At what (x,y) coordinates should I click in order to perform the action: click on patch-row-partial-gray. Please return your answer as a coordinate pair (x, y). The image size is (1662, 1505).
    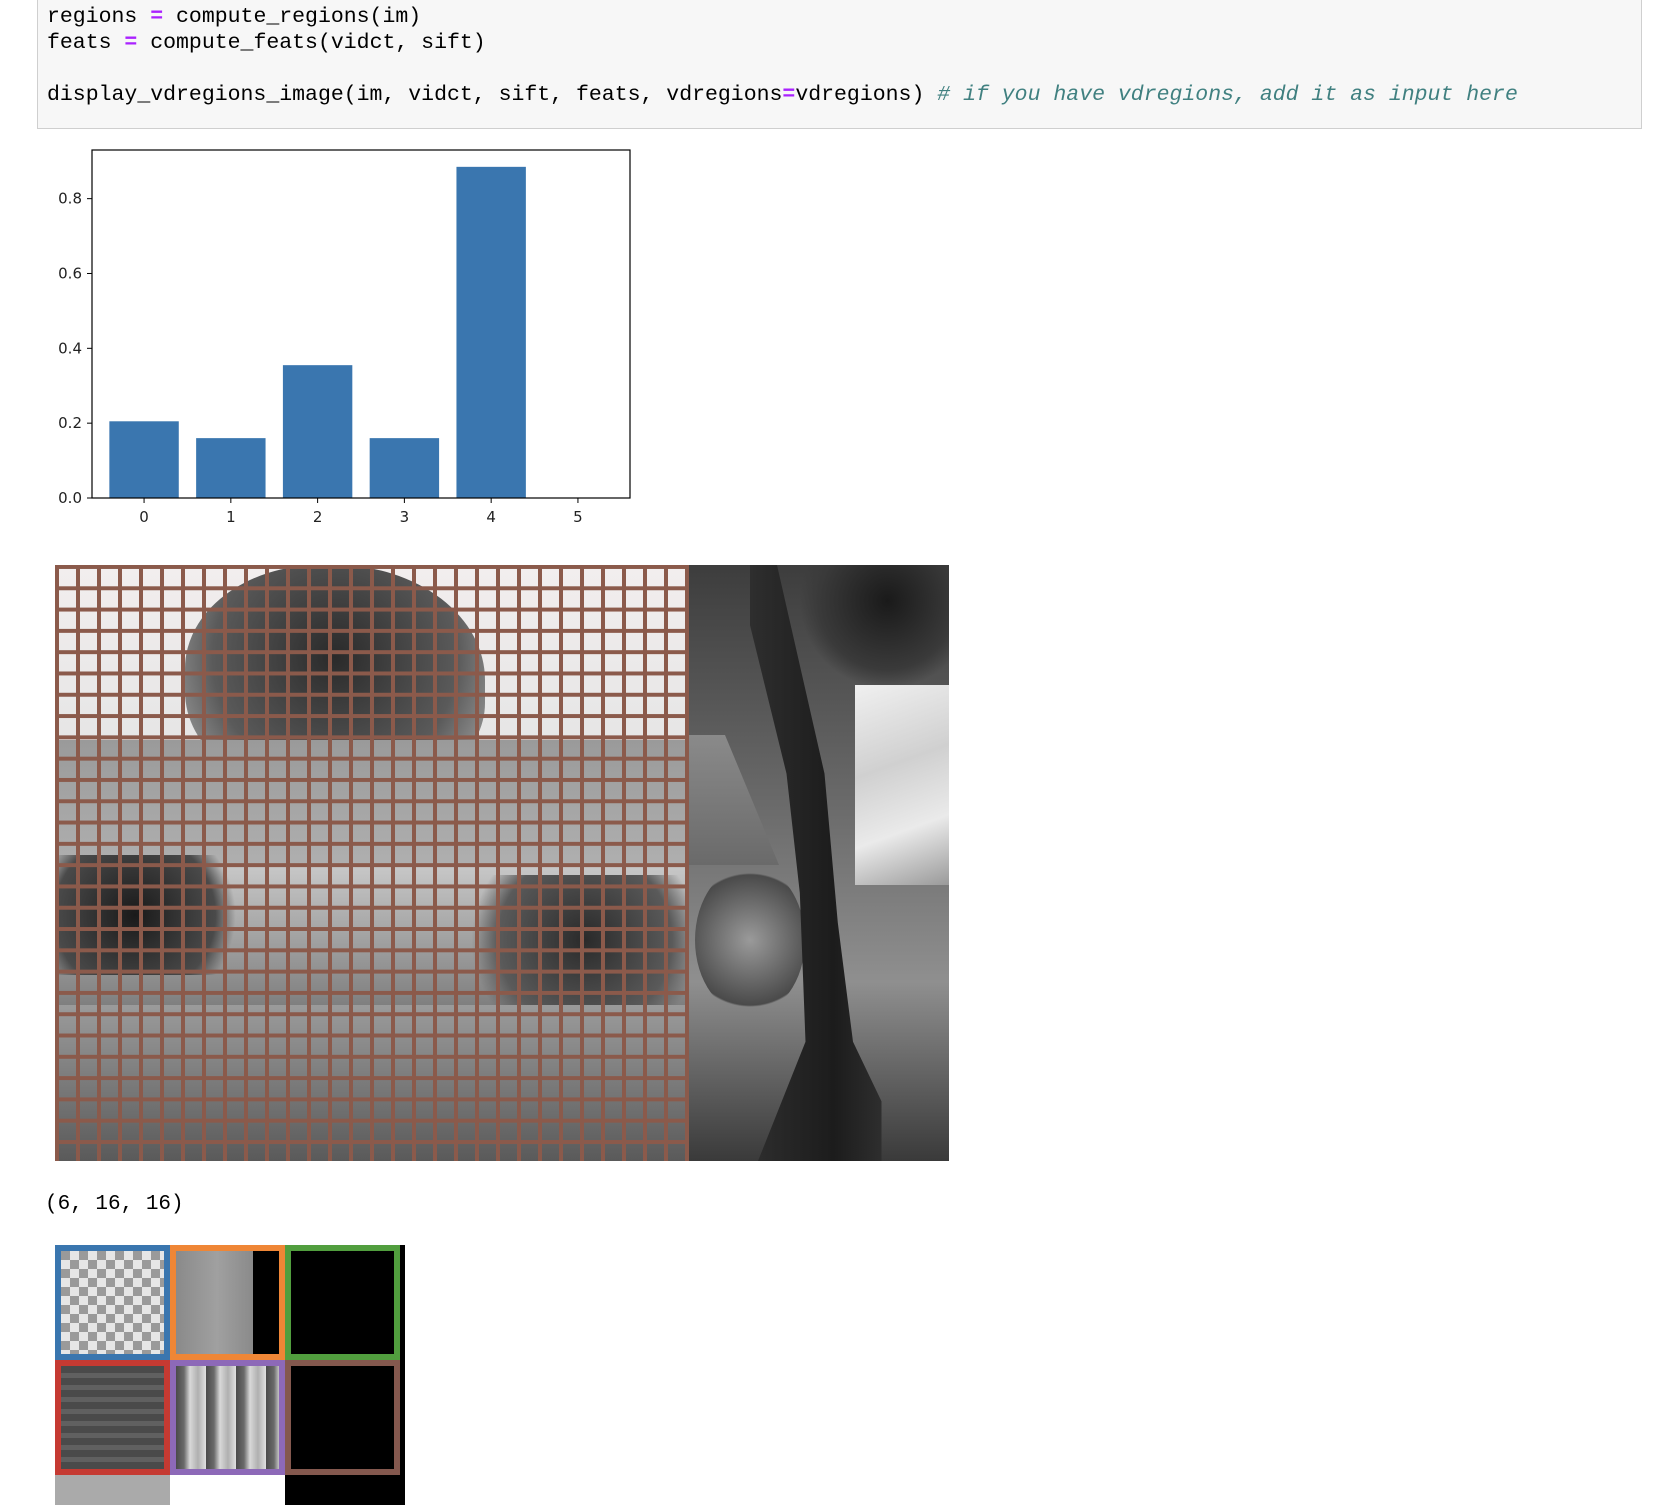
    Looking at the image, I should click on (112, 1490).